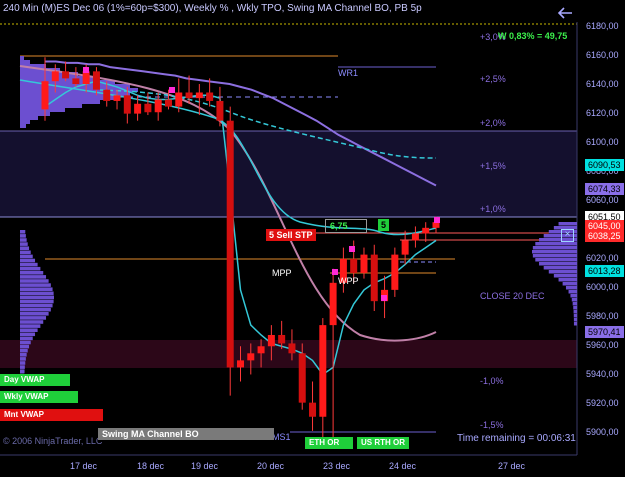 This screenshot has height=477, width=625. I want to click on price-tick-4: 6100,00, so click(602, 142).